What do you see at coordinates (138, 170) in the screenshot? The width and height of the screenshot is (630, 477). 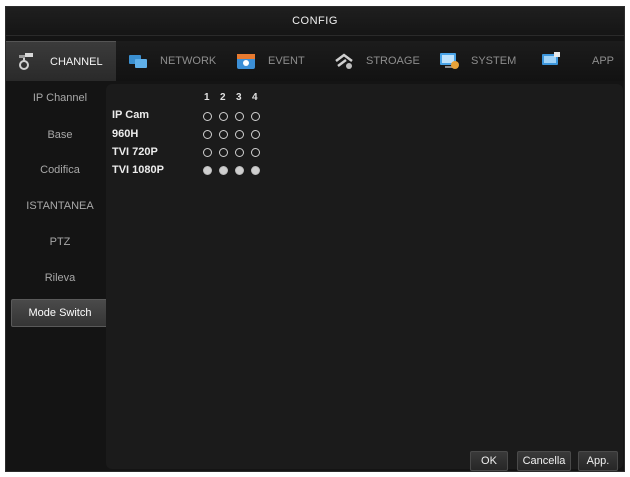 I see `mode-label-tvi-1080p: TVI 1080P` at bounding box center [138, 170].